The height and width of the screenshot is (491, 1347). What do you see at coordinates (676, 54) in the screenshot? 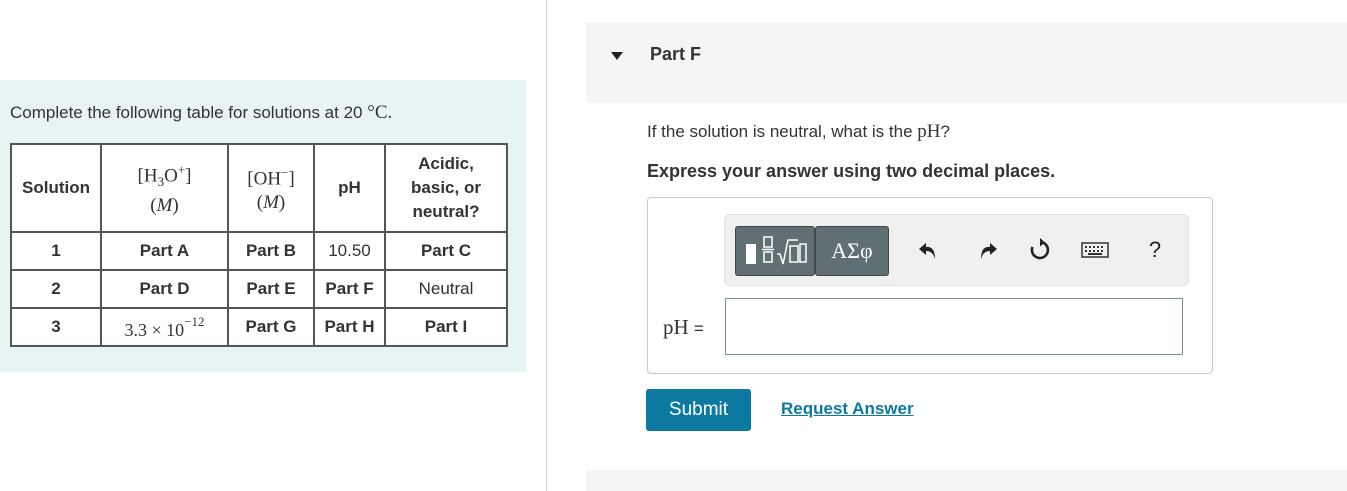
I see `part-title: Part F` at bounding box center [676, 54].